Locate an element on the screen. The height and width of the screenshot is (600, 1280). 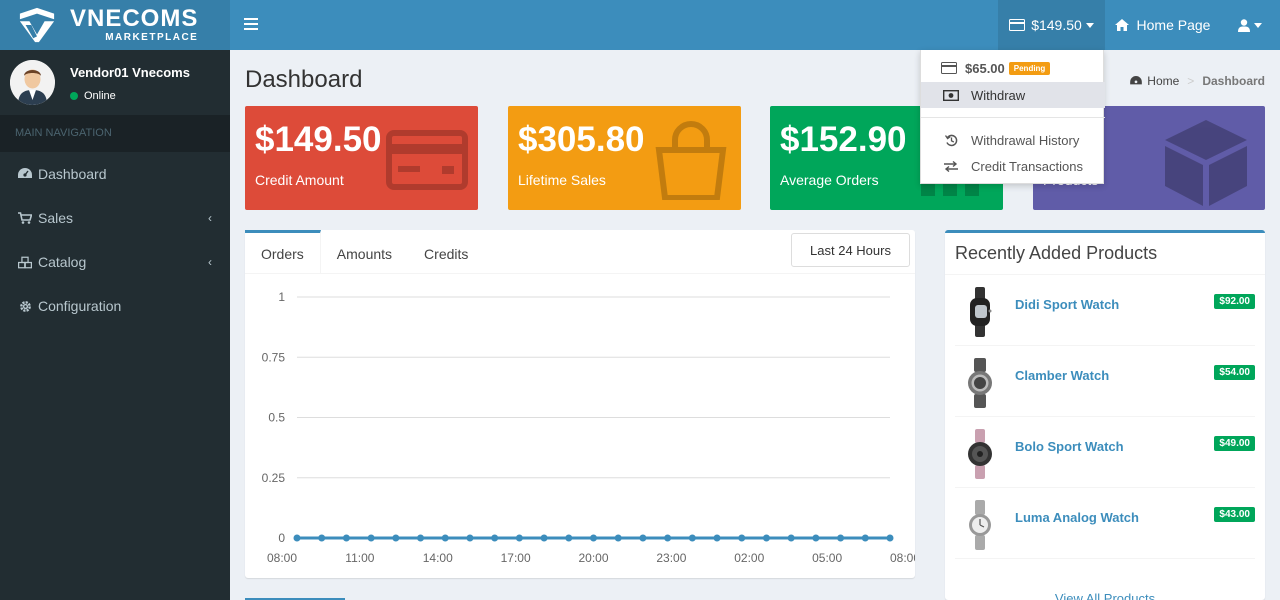
product-name-link: Clamber Watch is located at coordinates (1062, 375).